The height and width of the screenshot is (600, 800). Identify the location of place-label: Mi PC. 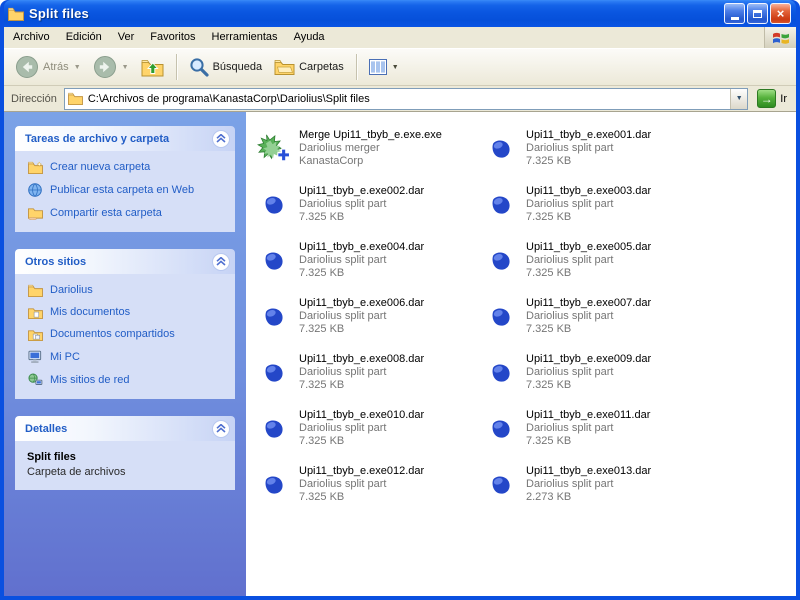
(65, 356).